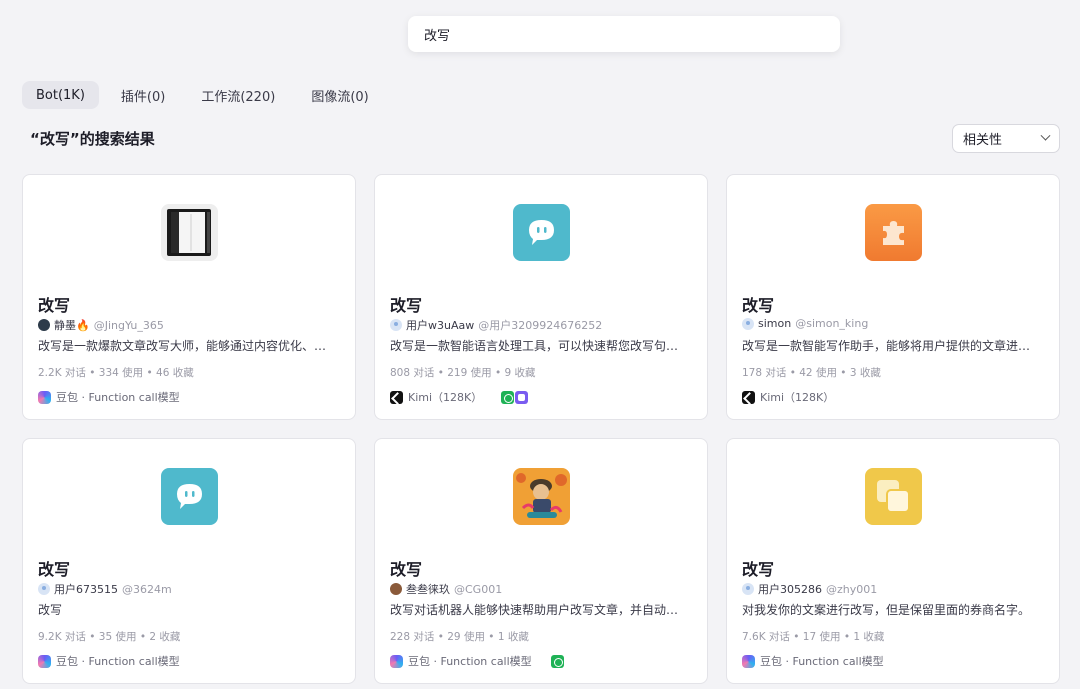  Describe the element at coordinates (463, 373) in the screenshot. I see `card-stats: 808 对话 • 219 使用 • 9 收藏` at that location.